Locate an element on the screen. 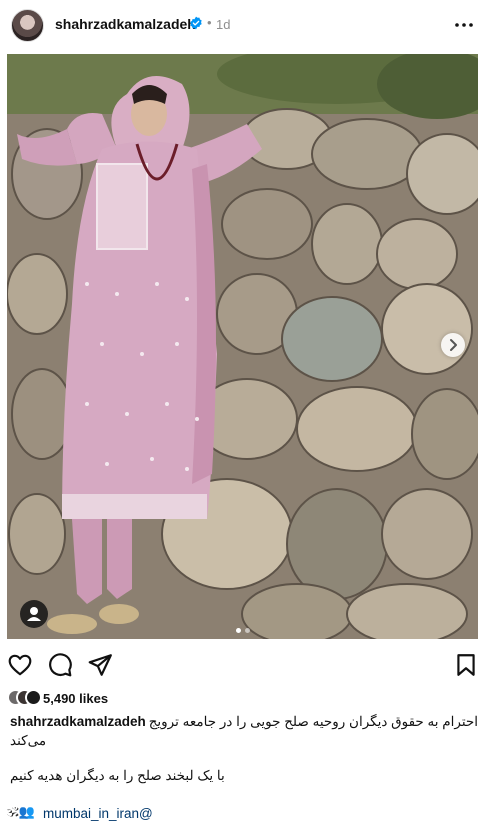 Image resolution: width=486 pixels, height=825 pixels. mention-link: mumbai_in_iran@ is located at coordinates (98, 813).